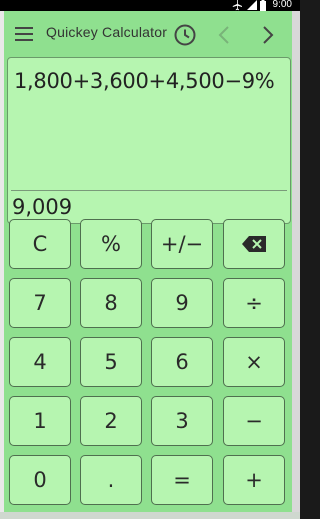  Describe the element at coordinates (107, 32) in the screenshot. I see `app-title: Quickey Calculator` at that location.